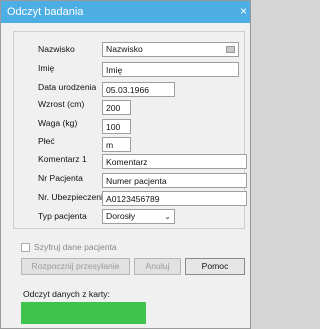  What do you see at coordinates (58, 123) in the screenshot?
I see `weight-label: Waga (kg)` at bounding box center [58, 123].